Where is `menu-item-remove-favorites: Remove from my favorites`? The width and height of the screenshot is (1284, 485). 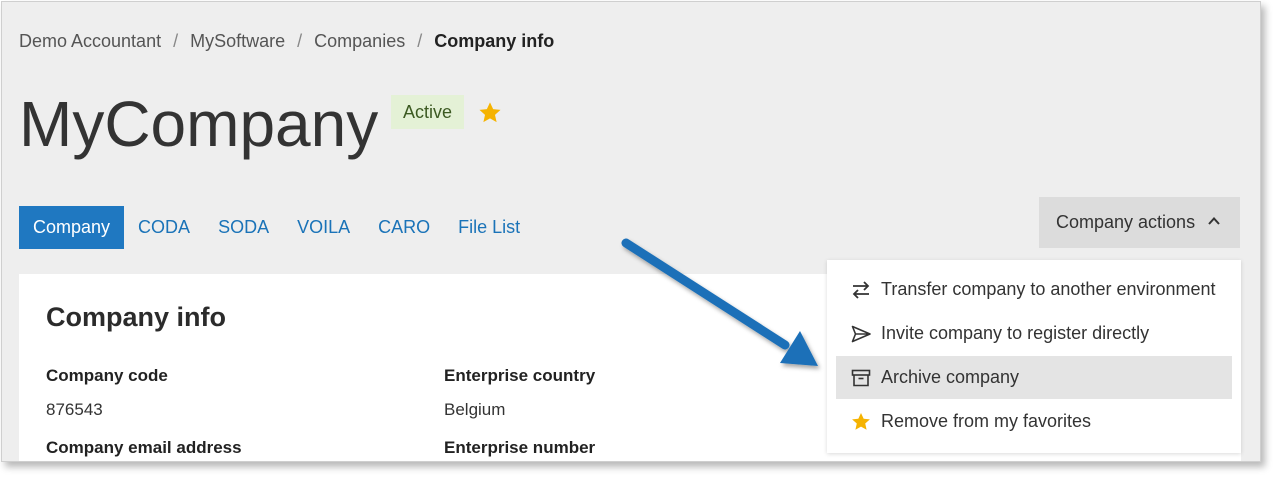 menu-item-remove-favorites: Remove from my favorites is located at coordinates (1034, 421).